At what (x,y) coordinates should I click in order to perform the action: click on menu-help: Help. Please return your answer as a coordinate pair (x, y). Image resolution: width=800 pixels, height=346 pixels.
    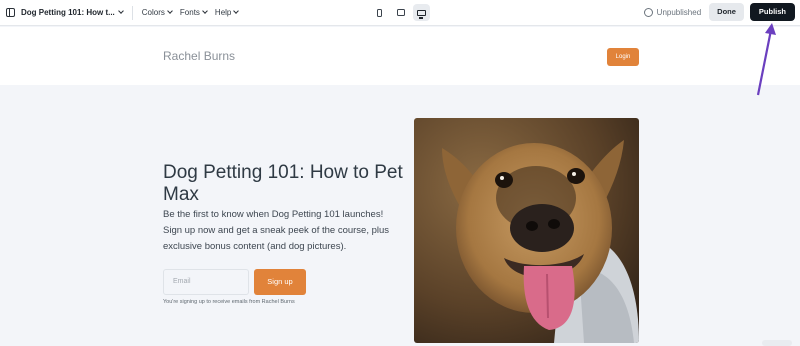
    Looking at the image, I should click on (227, 12).